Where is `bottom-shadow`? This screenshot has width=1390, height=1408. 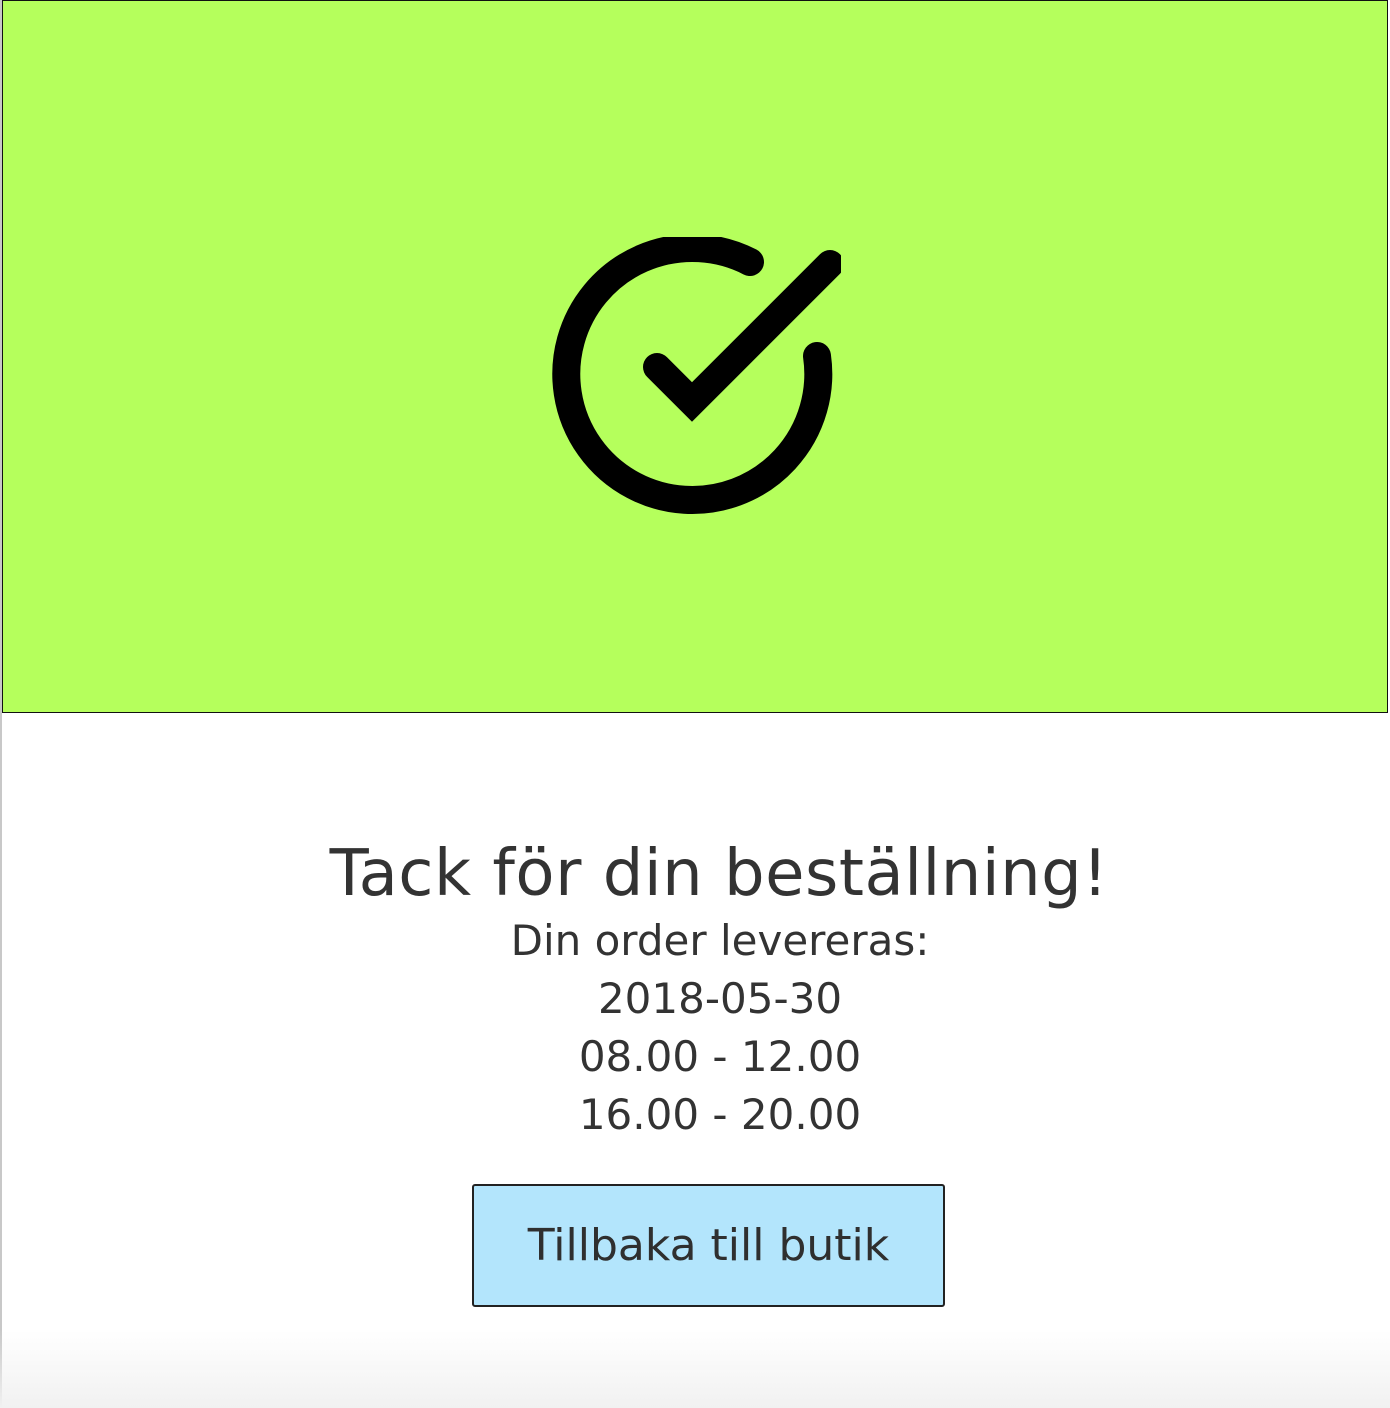
bottom-shadow is located at coordinates (695, 1369).